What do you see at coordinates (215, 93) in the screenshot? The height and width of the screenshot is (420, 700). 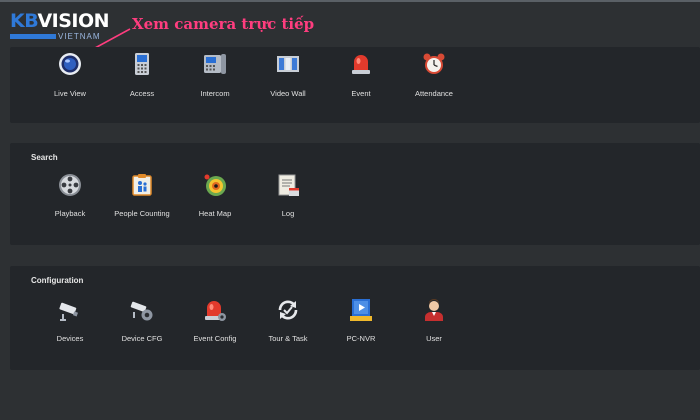 I see `tile-label: Intercom` at bounding box center [215, 93].